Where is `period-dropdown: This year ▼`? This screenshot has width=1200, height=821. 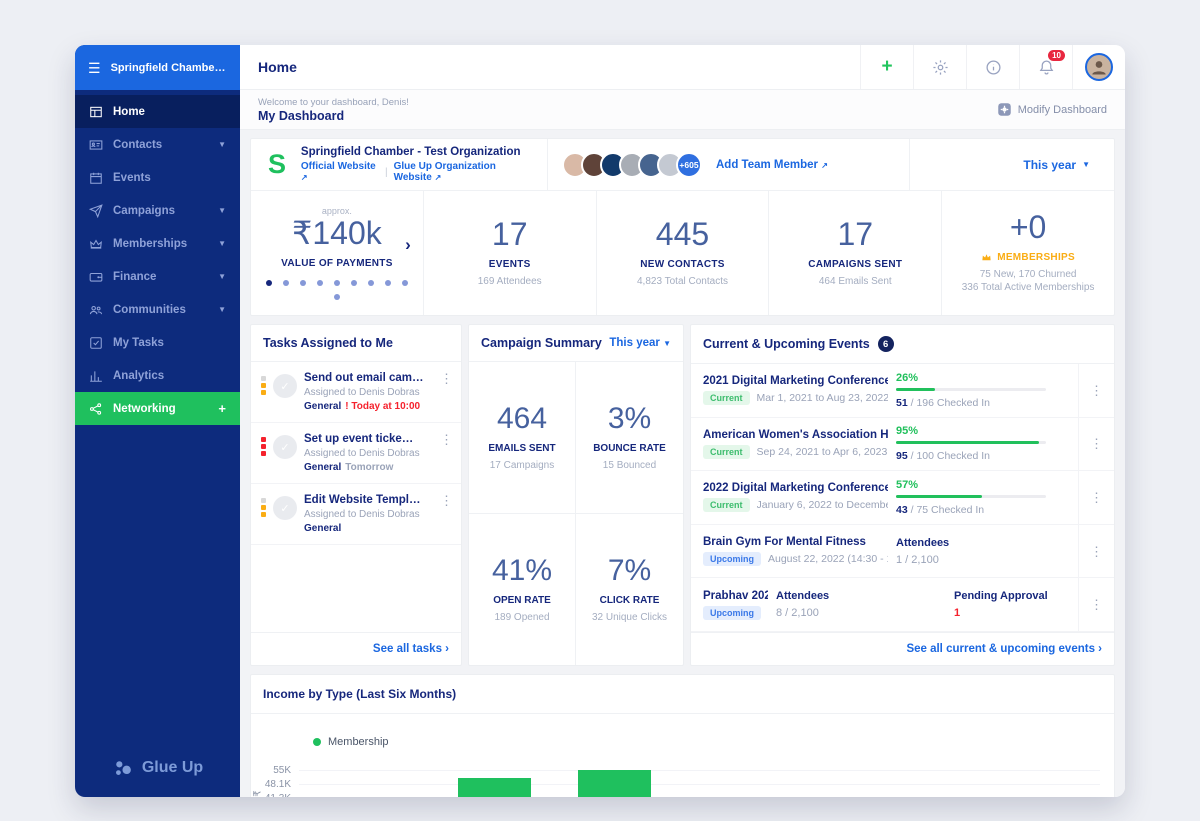
period-dropdown: This year ▼ is located at coordinates (1011, 164).